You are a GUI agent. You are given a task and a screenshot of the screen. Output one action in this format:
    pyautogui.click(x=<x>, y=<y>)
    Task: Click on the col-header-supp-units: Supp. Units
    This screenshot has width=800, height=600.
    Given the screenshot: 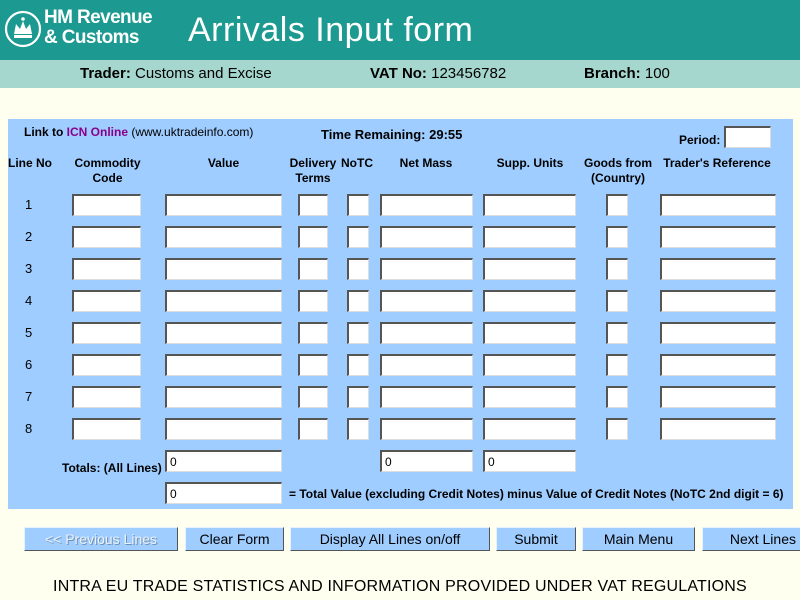 What is the action you would take?
    pyautogui.click(x=530, y=163)
    